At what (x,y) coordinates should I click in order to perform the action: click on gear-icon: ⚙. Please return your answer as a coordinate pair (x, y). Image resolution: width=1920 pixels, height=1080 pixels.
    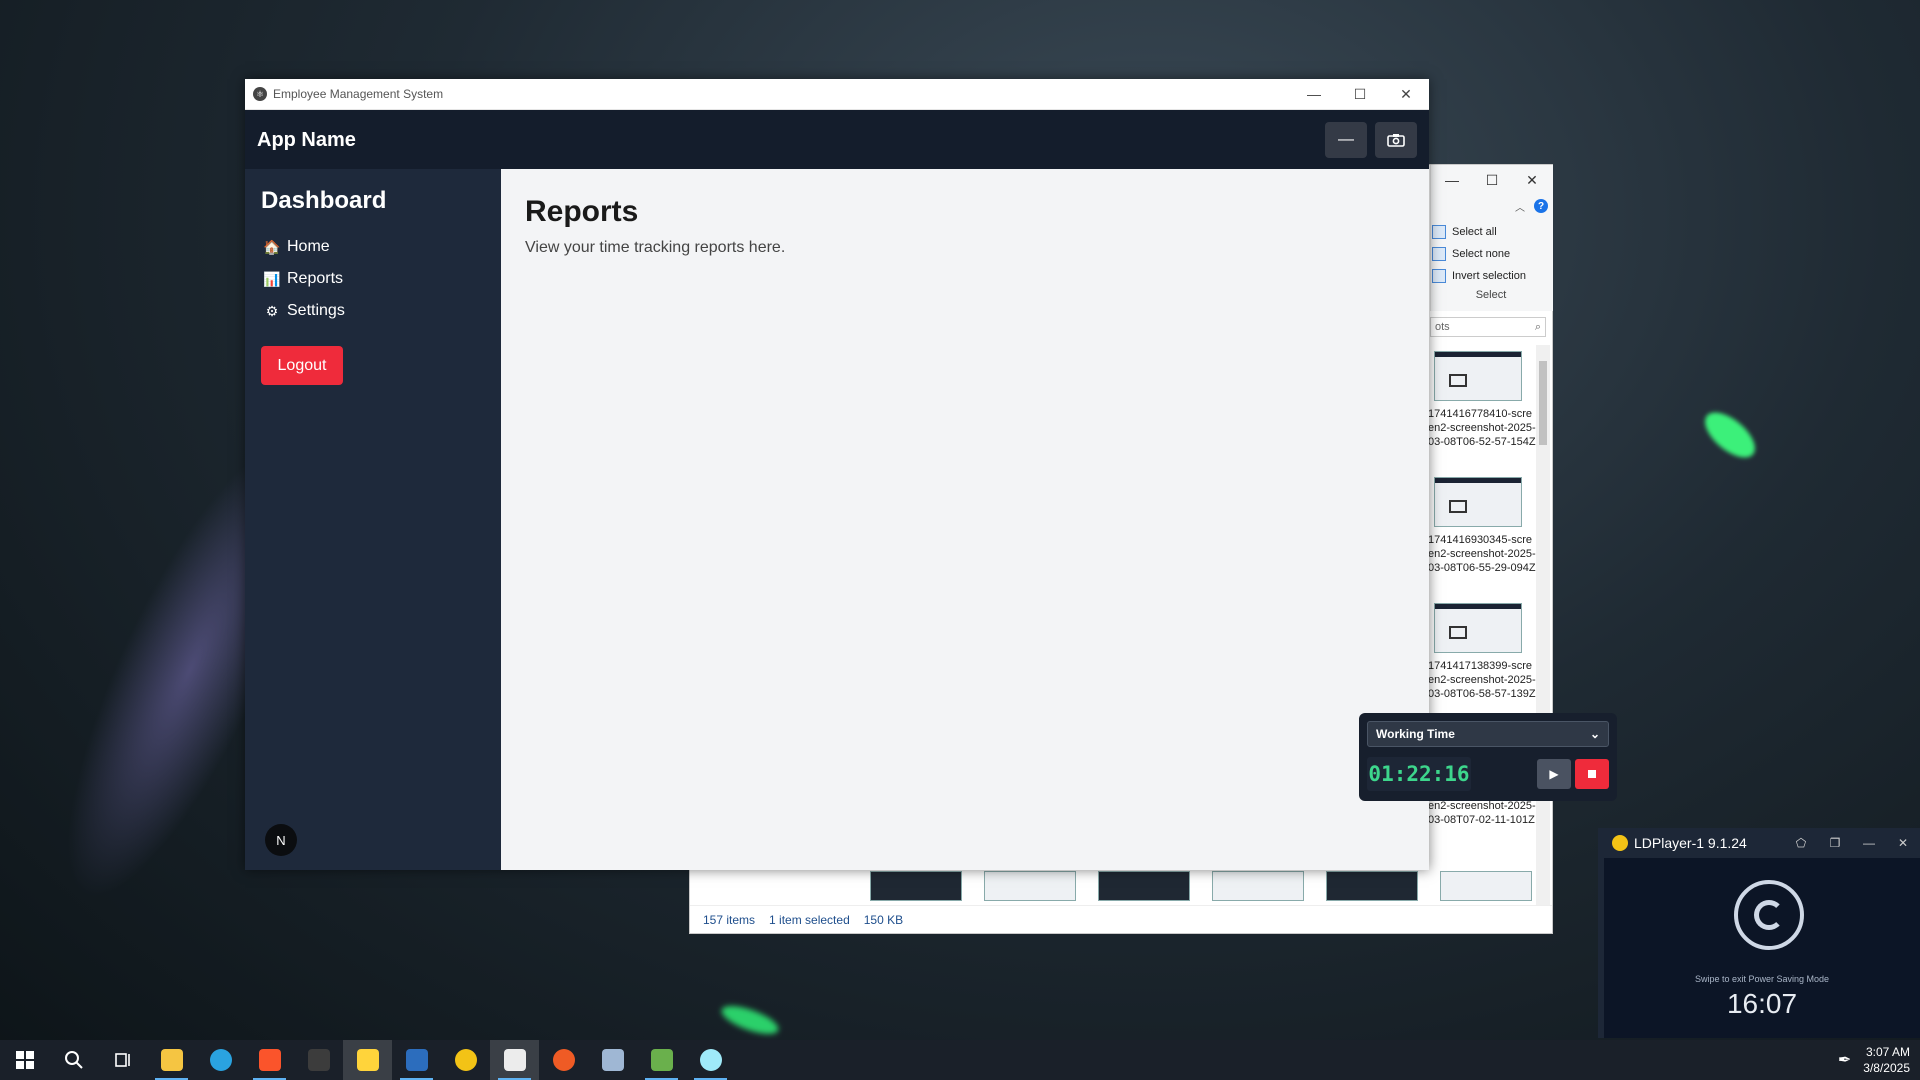
    Looking at the image, I should click on (272, 310).